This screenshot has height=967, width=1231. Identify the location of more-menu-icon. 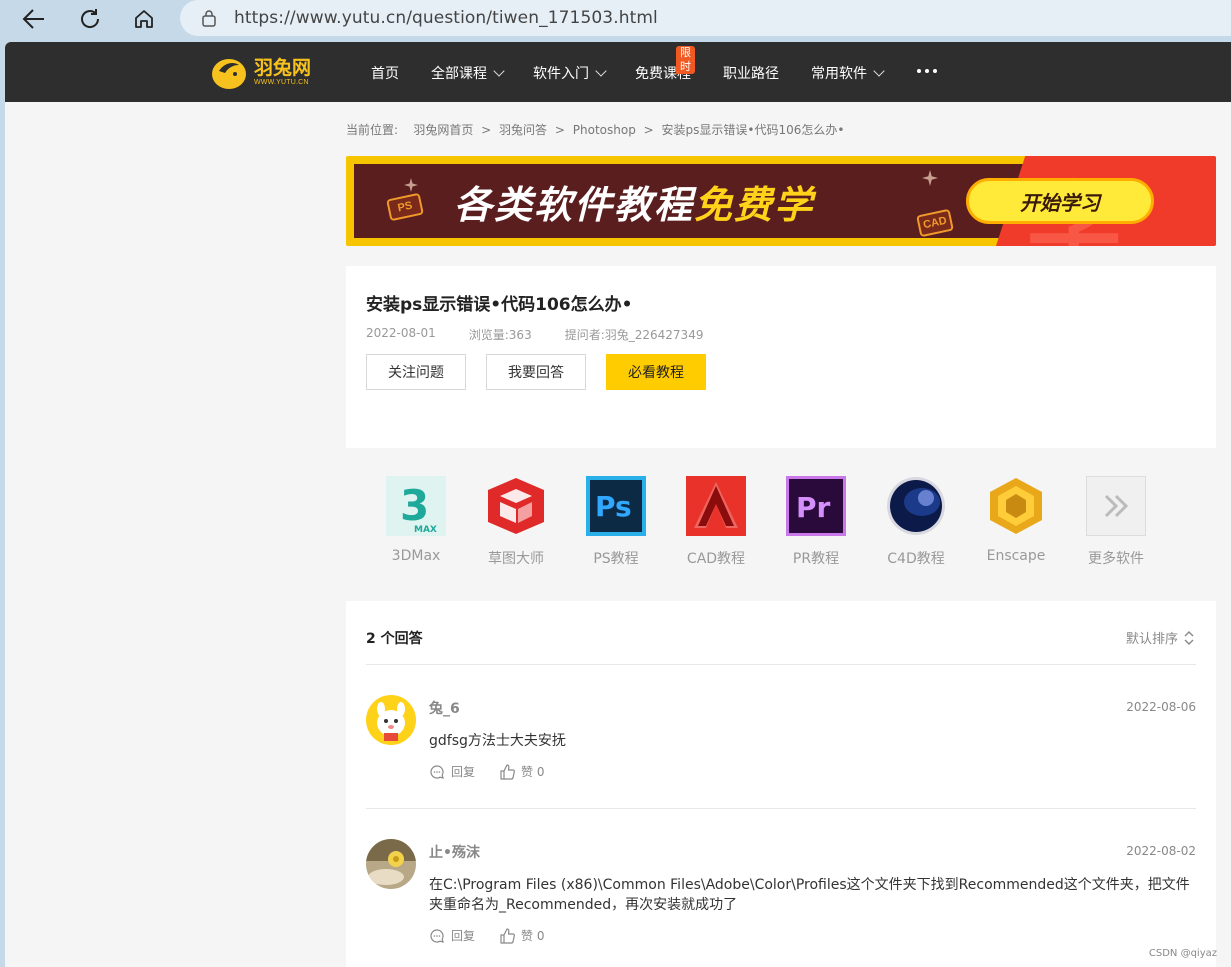
(927, 71).